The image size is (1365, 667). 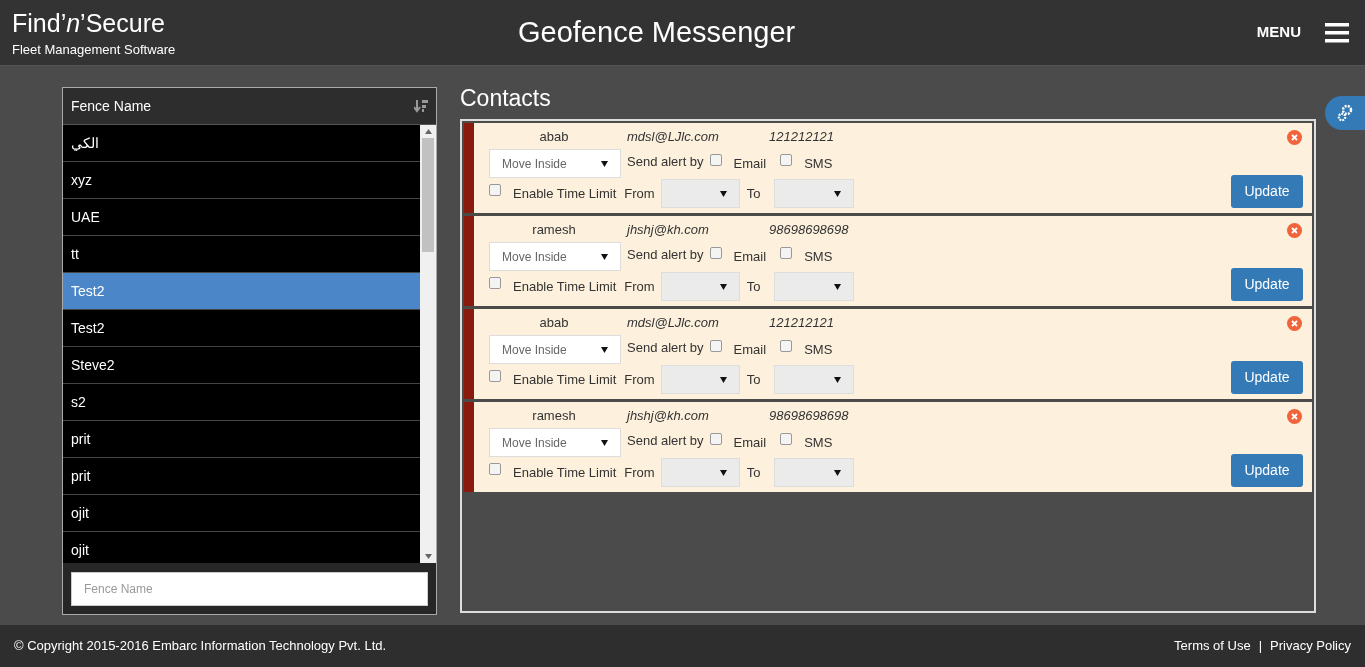 I want to click on page-title: Geofence Messenger, so click(x=657, y=32).